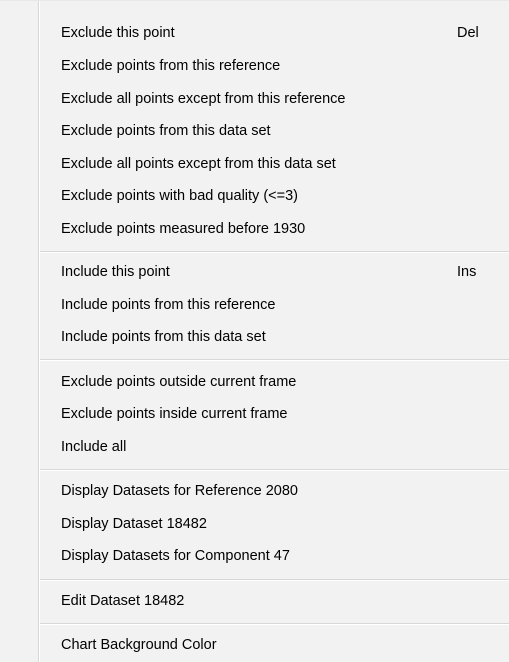 This screenshot has height=662, width=509. Describe the element at coordinates (19, 331) in the screenshot. I see `menu-icon-gutter` at that location.